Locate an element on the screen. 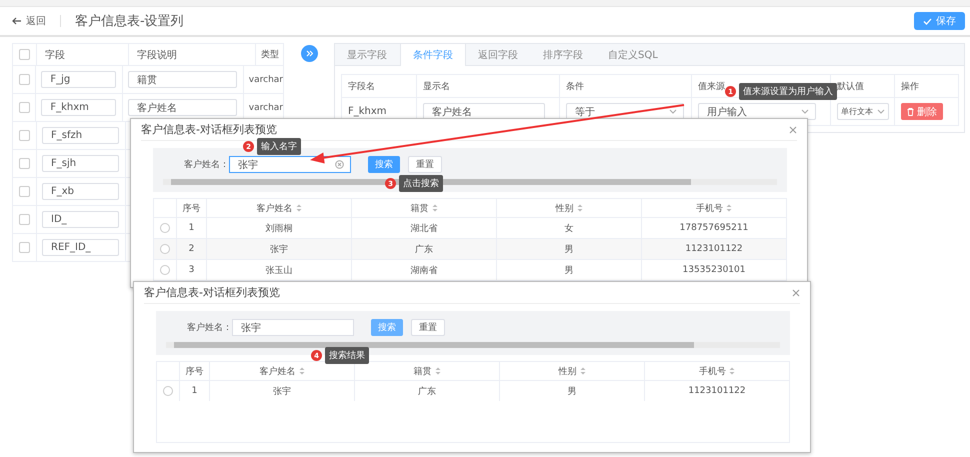 The height and width of the screenshot is (457, 970). check-icon is located at coordinates (927, 21).